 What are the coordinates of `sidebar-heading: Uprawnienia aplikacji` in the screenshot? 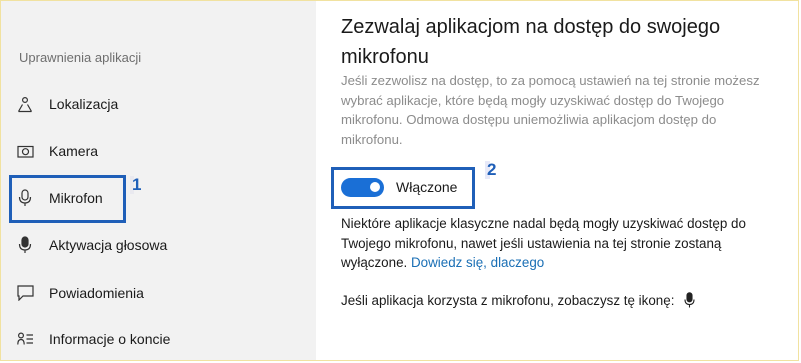 It's located at (80, 57).